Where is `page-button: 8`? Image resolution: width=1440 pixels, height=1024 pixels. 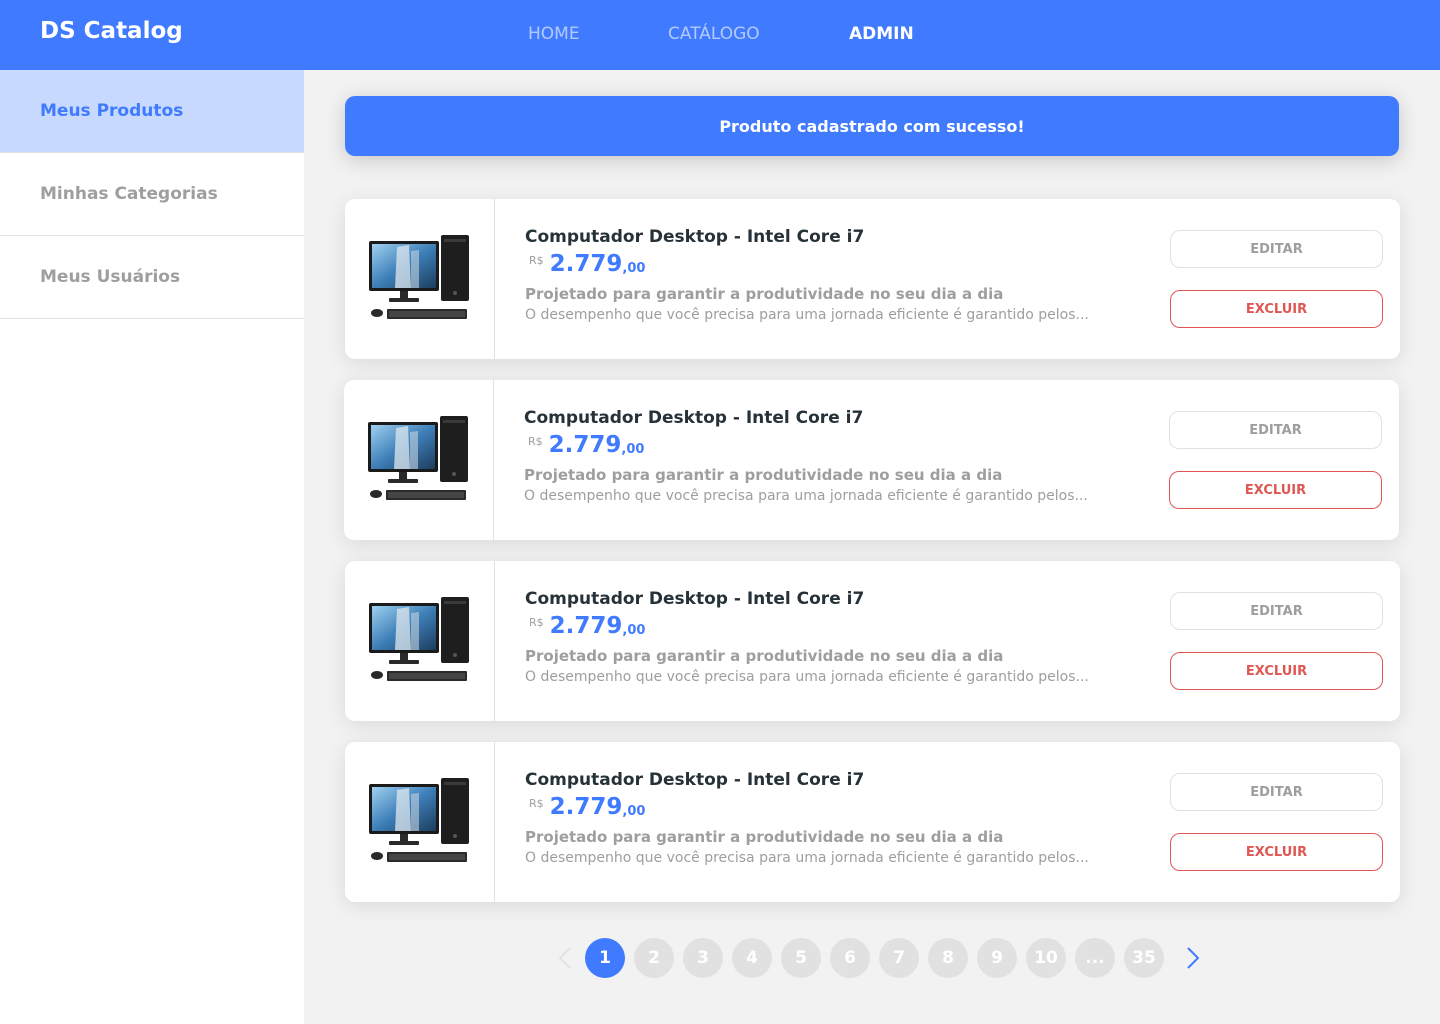 page-button: 8 is located at coordinates (948, 958).